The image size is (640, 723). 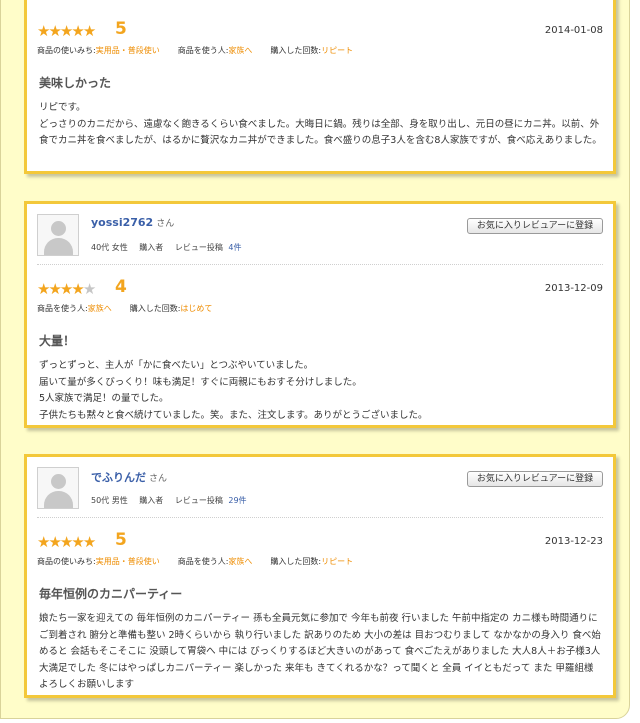 What do you see at coordinates (320, 543) in the screenshot?
I see `rating-row: ★★★★★ 5 2013-12-23` at bounding box center [320, 543].